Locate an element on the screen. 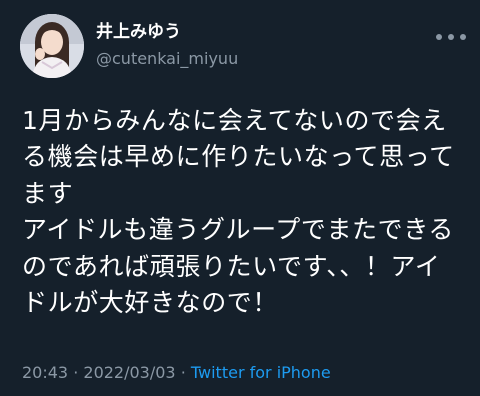 This screenshot has height=396, width=480. tweet-text-line: る機会は早めに作りたいなって思って is located at coordinates (238, 157).